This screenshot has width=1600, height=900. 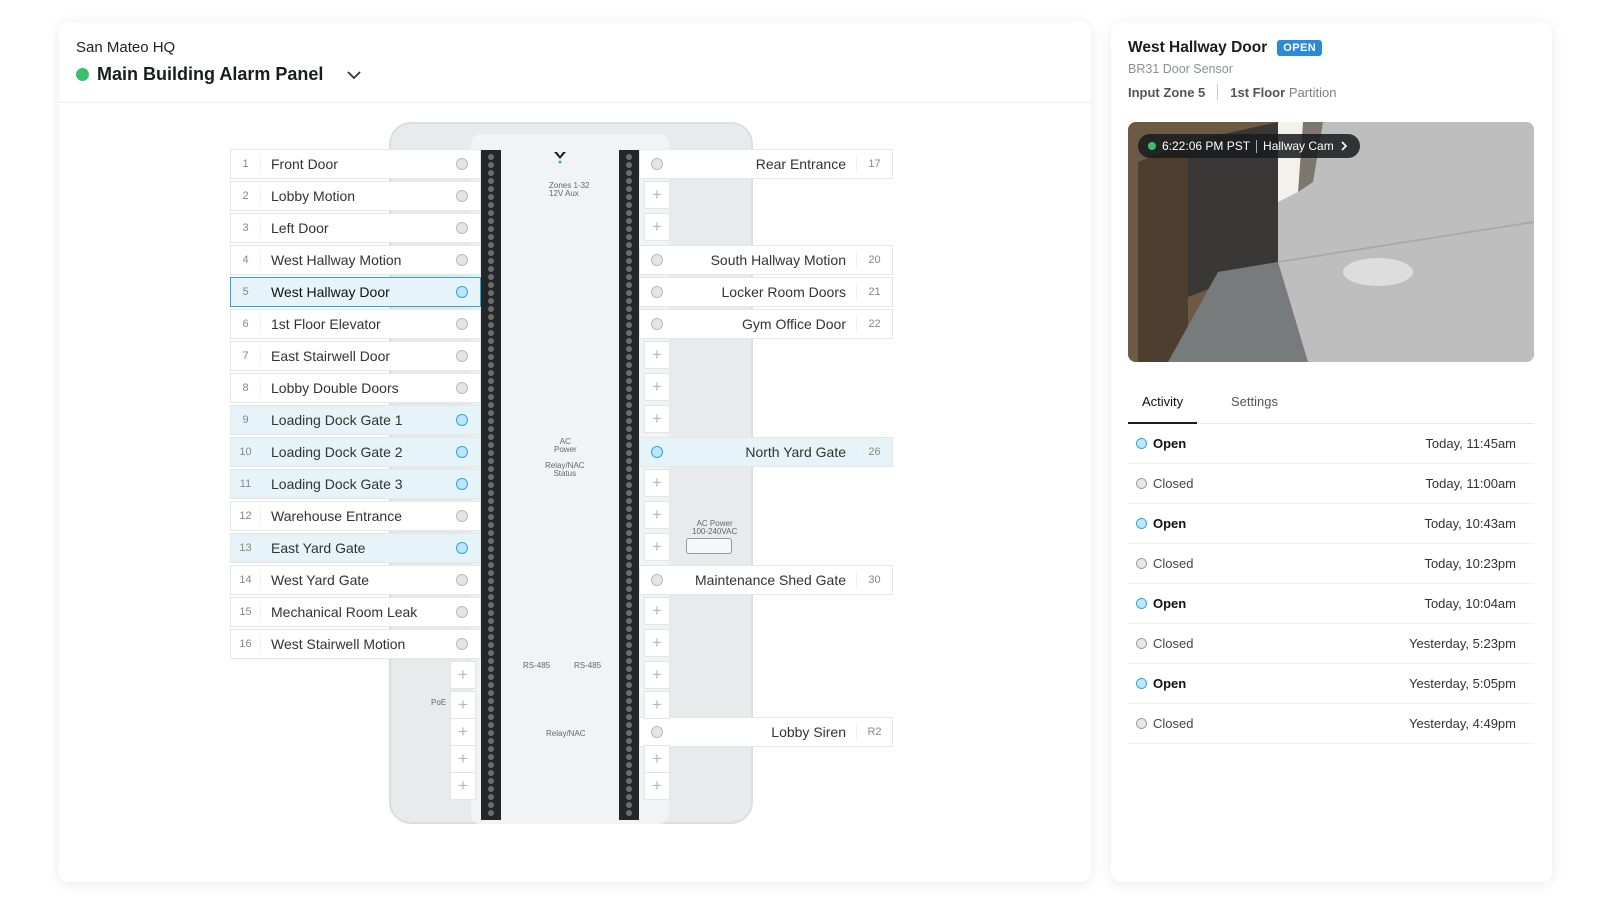 I want to click on zone-row: Gym Office Door 22, so click(x=766, y=324).